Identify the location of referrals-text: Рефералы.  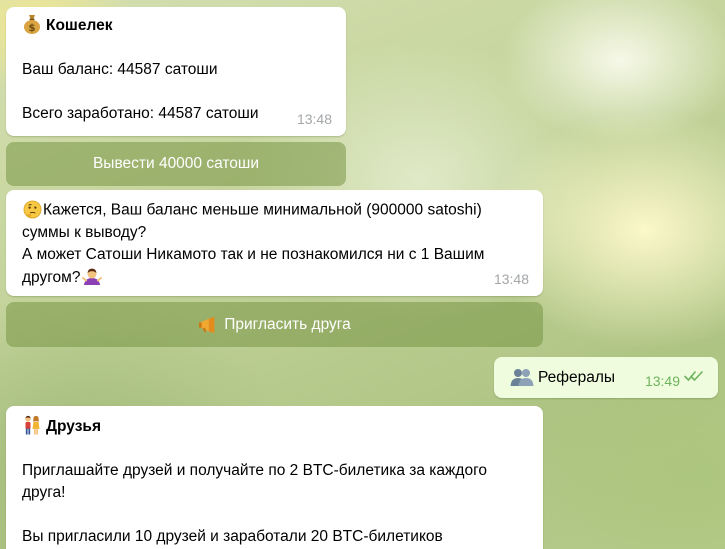
(577, 377).